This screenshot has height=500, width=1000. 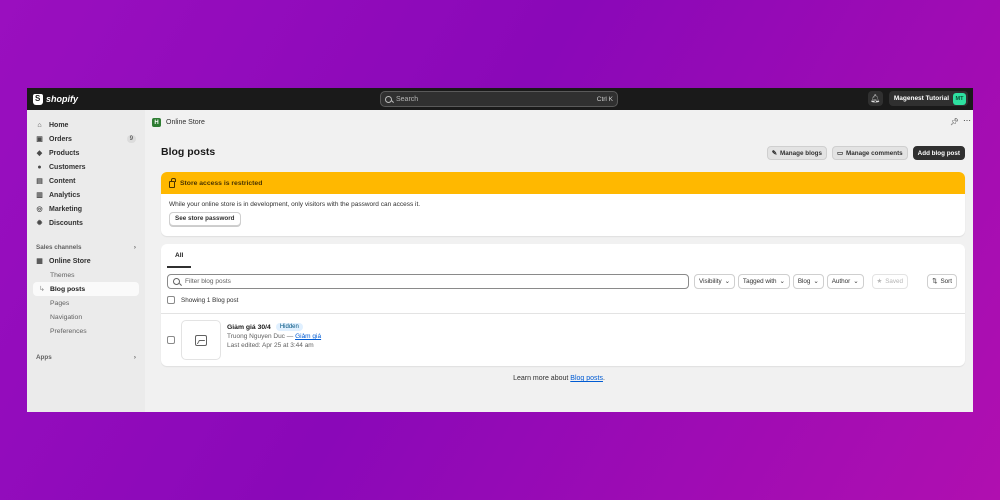 I want to click on store-menu-button: Magenest Tutorial MT, so click(x=928, y=98).